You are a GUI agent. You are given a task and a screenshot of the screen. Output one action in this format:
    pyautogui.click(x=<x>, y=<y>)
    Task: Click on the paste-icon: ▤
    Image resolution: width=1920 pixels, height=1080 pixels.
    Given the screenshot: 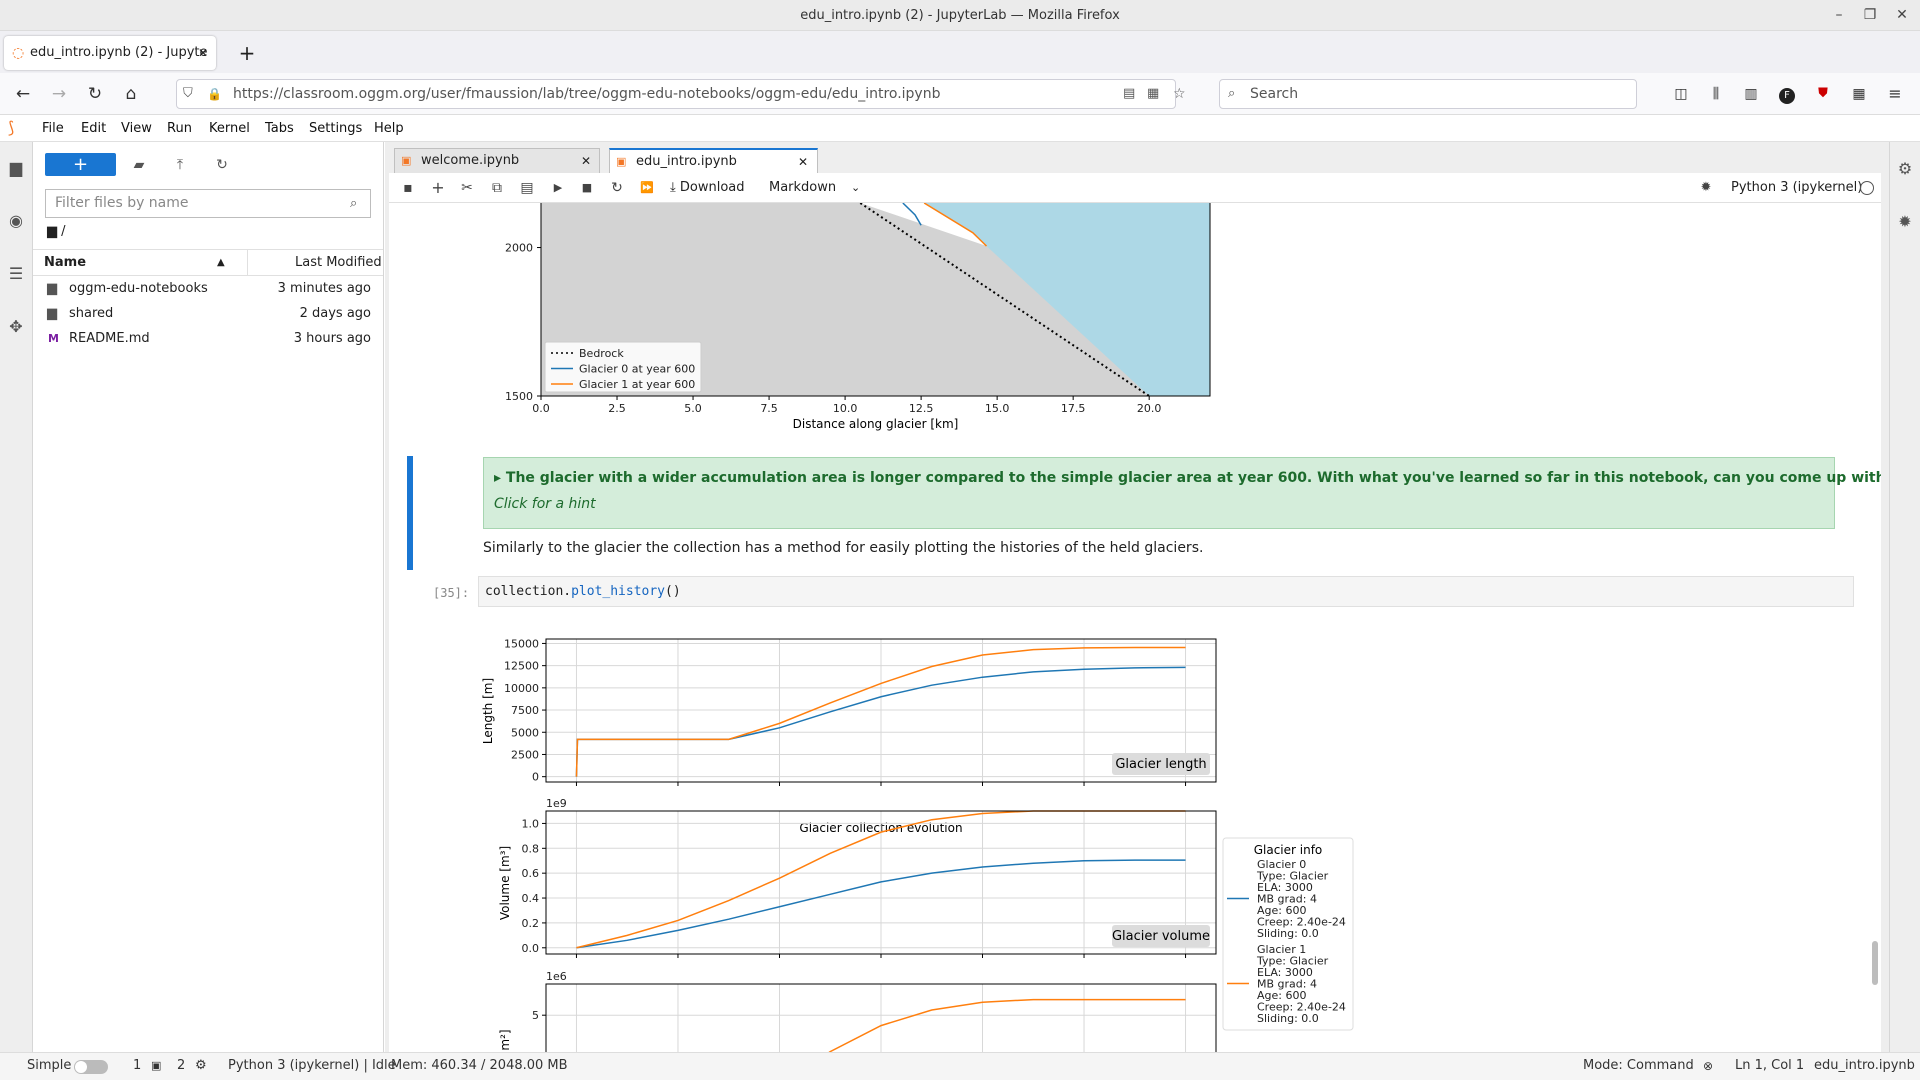 What is the action you would take?
    pyautogui.click(x=527, y=188)
    